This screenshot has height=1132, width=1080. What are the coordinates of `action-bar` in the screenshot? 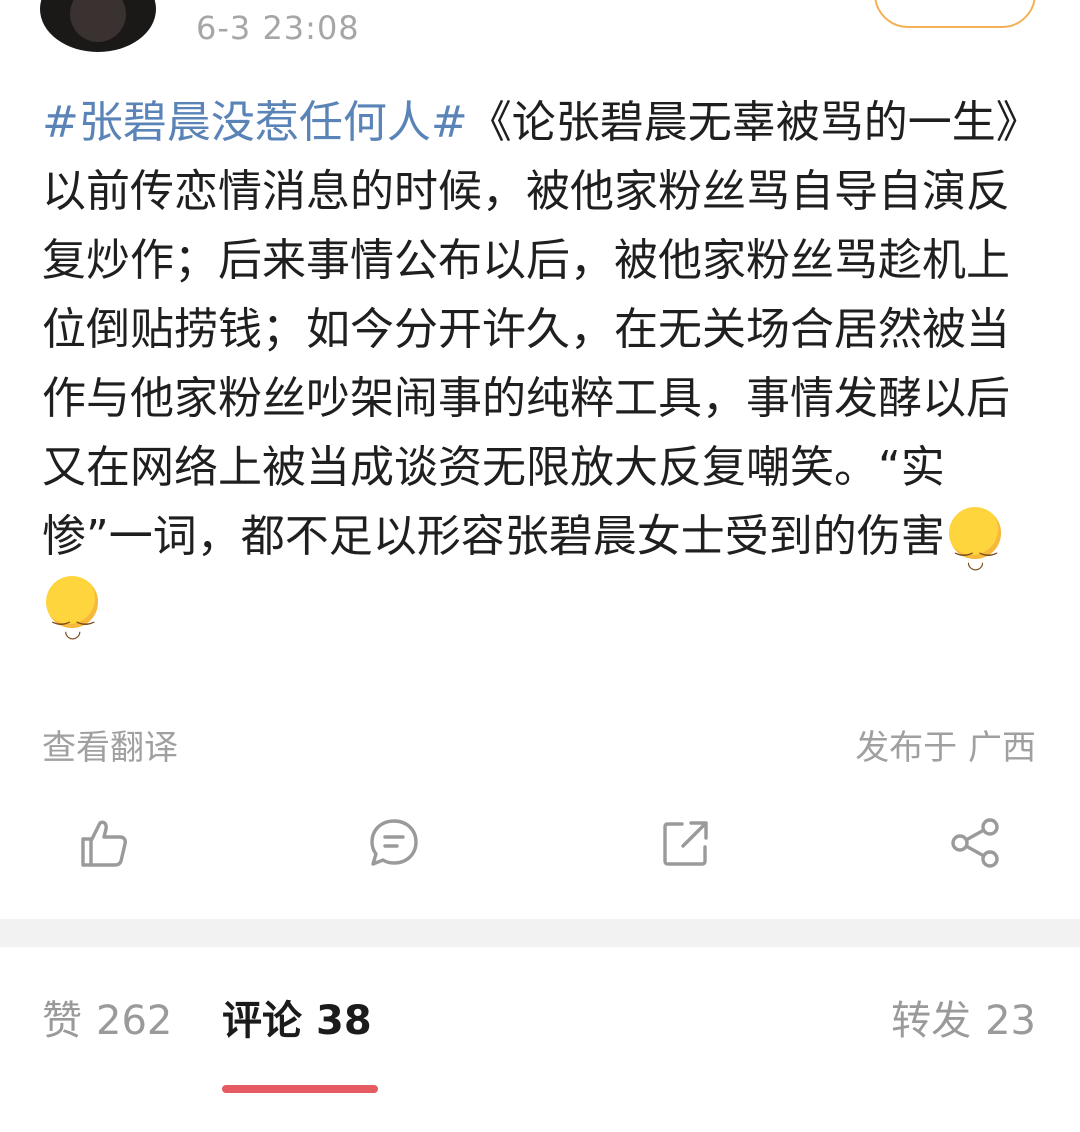 It's located at (540, 845).